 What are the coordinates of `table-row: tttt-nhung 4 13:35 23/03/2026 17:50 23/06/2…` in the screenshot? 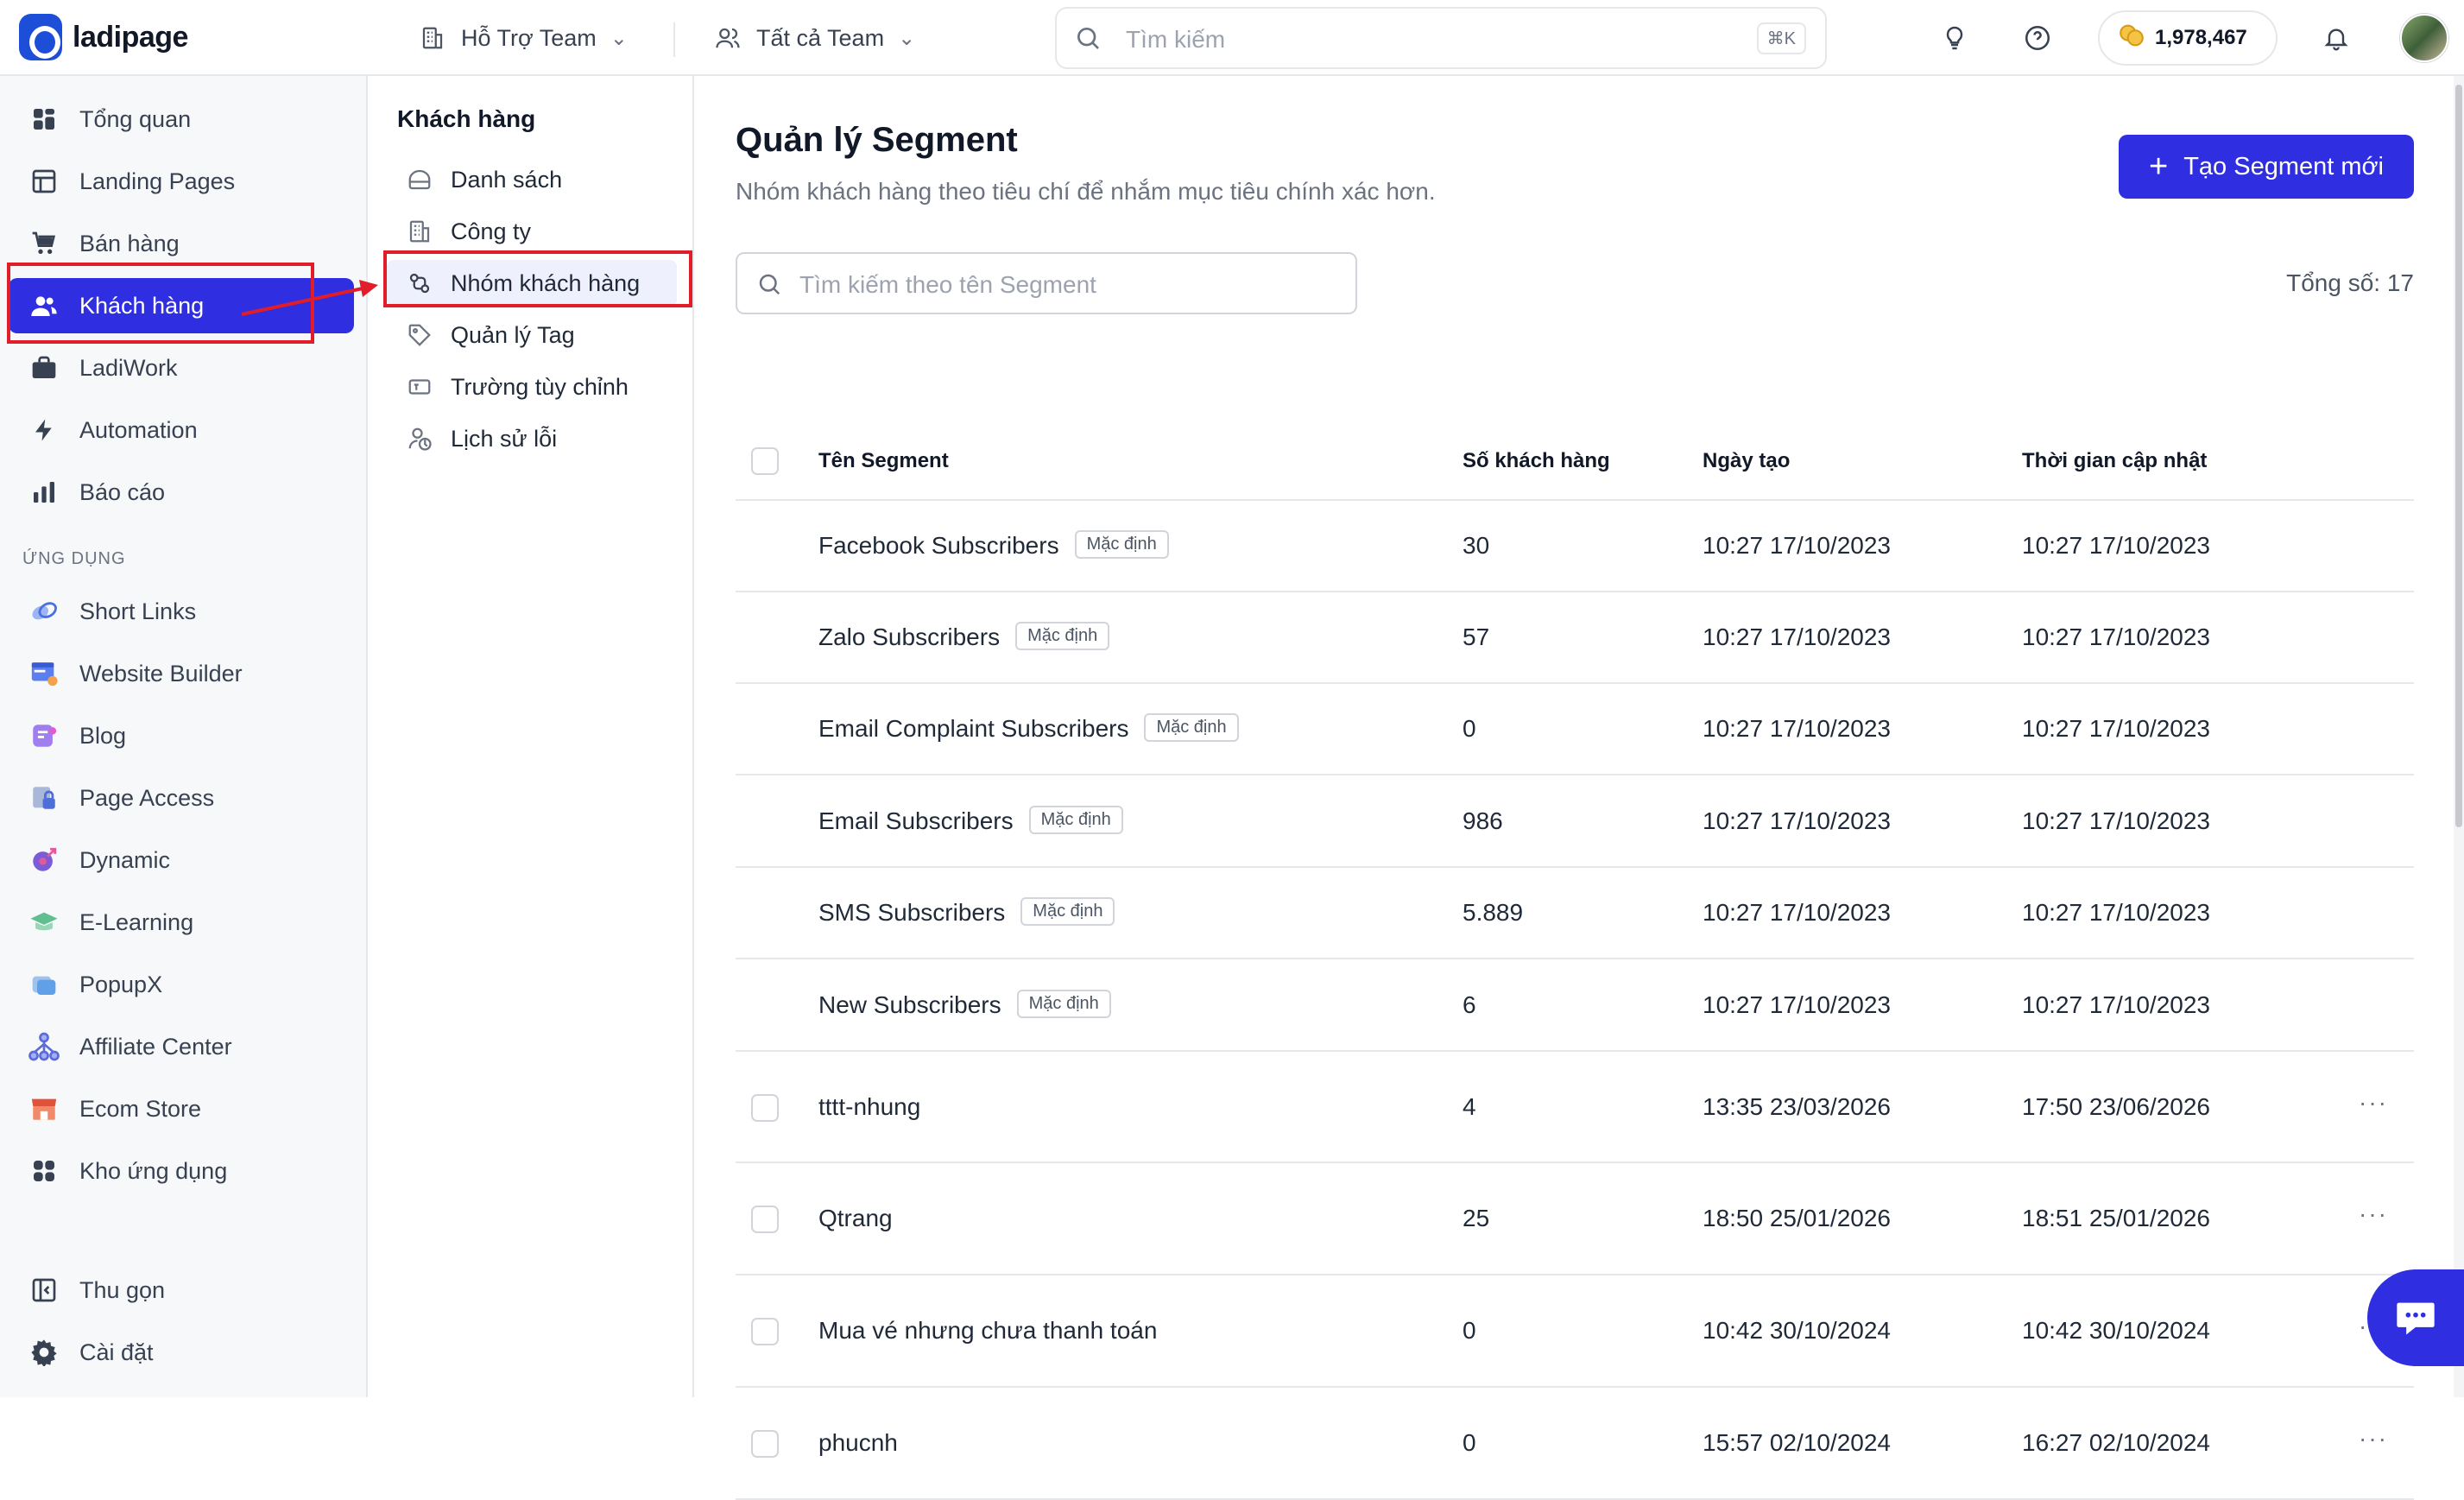 It's located at (1575, 1107).